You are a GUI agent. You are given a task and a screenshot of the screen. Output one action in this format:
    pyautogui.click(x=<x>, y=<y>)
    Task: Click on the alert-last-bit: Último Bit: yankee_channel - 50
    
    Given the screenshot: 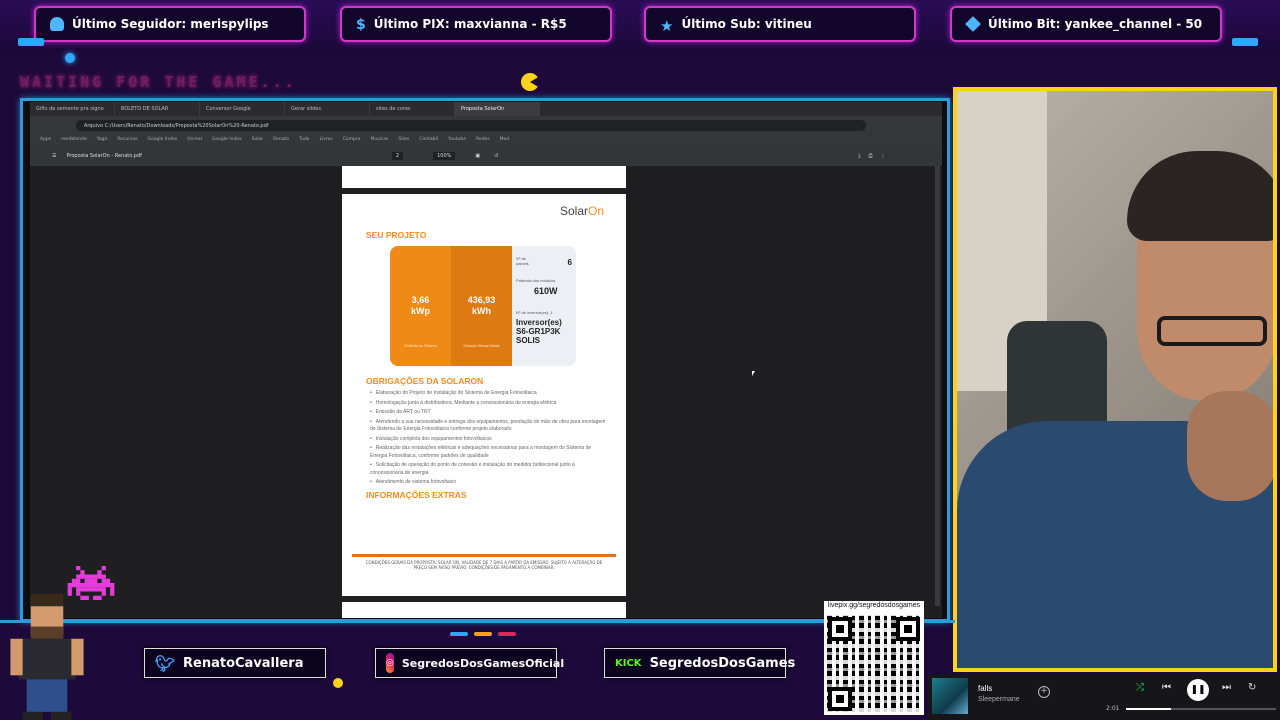 What is the action you would take?
    pyautogui.click(x=1086, y=24)
    